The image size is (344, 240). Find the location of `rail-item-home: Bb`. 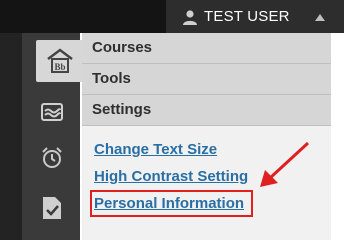

rail-item-home: Bb is located at coordinates (60, 61).